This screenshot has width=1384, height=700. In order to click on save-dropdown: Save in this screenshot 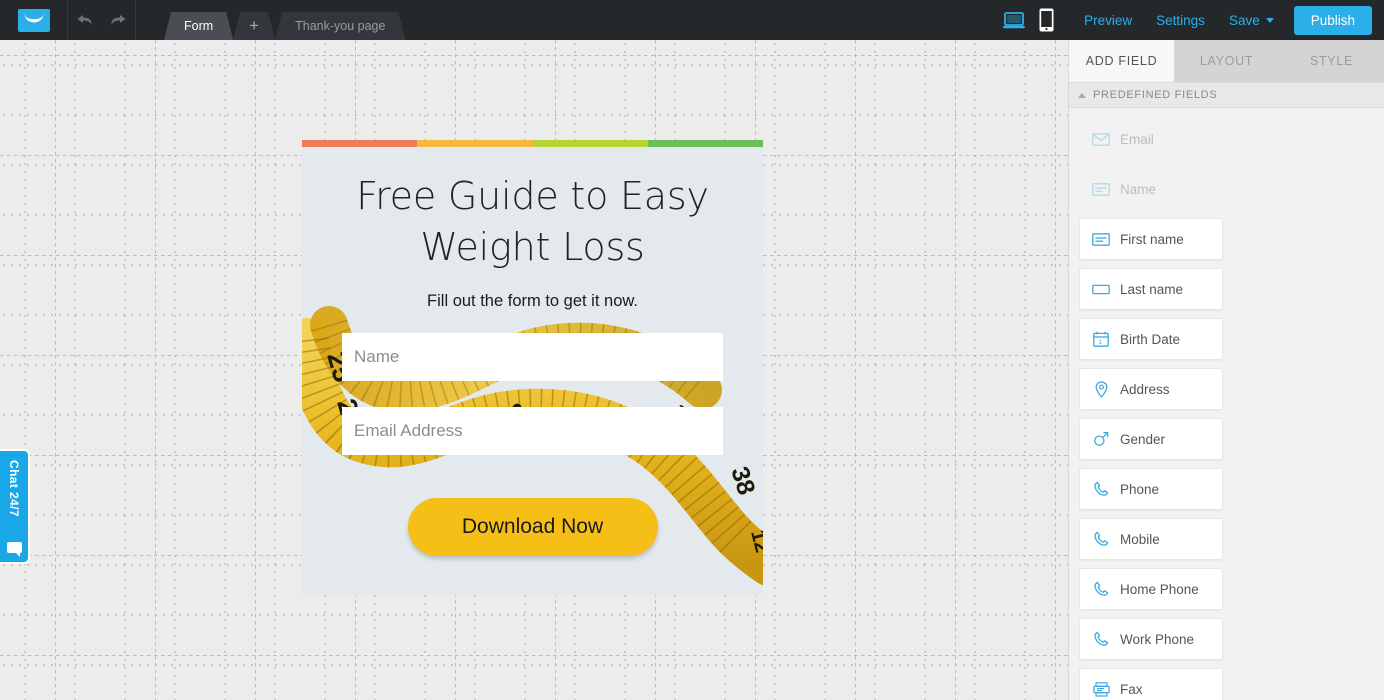, I will do `click(1251, 20)`.